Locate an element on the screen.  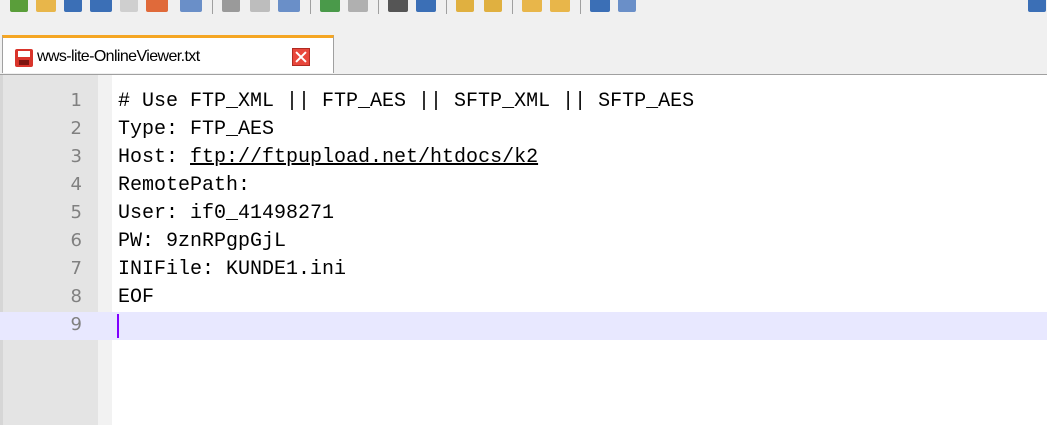
line-number: 2 is located at coordinates (76, 128).